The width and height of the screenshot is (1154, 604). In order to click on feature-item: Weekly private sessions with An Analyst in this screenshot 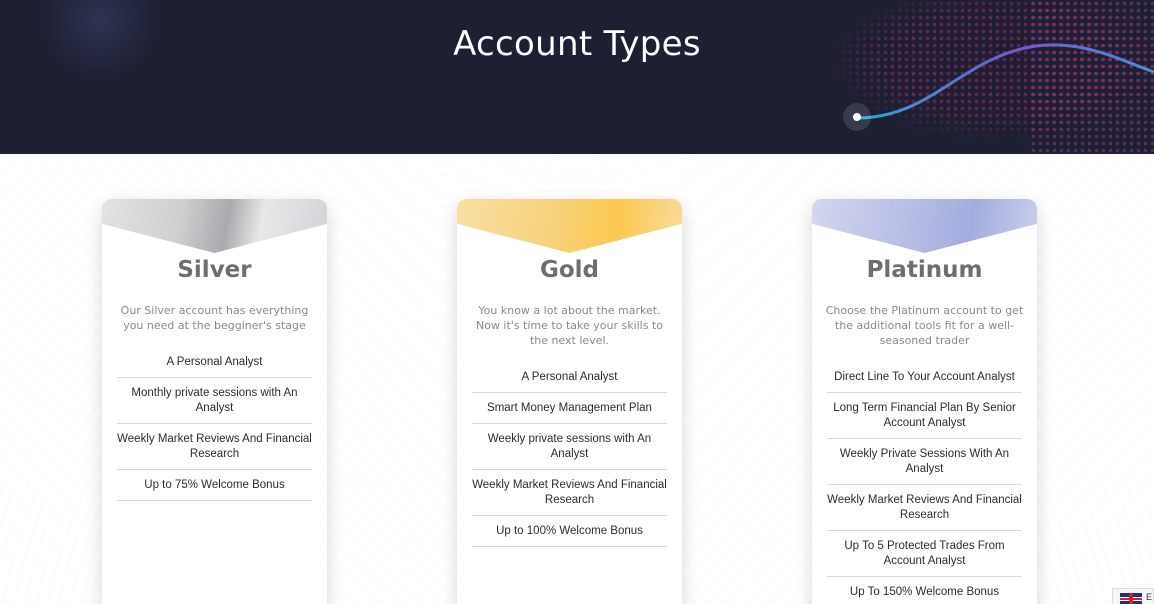, I will do `click(569, 447)`.